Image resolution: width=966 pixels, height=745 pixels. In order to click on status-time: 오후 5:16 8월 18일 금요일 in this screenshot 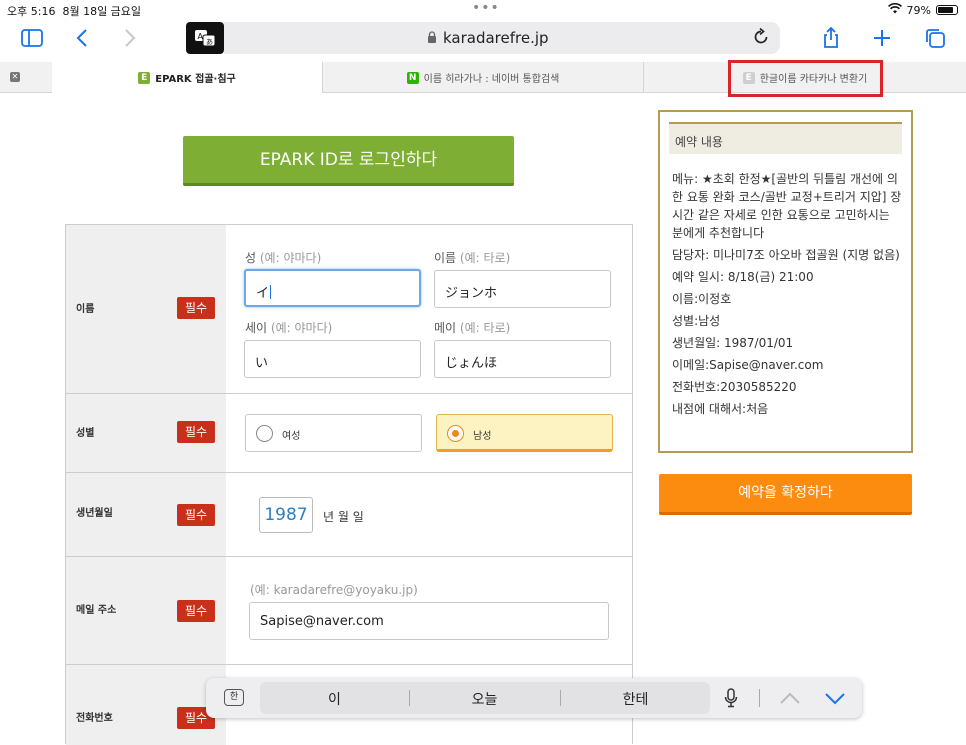, I will do `click(74, 11)`.